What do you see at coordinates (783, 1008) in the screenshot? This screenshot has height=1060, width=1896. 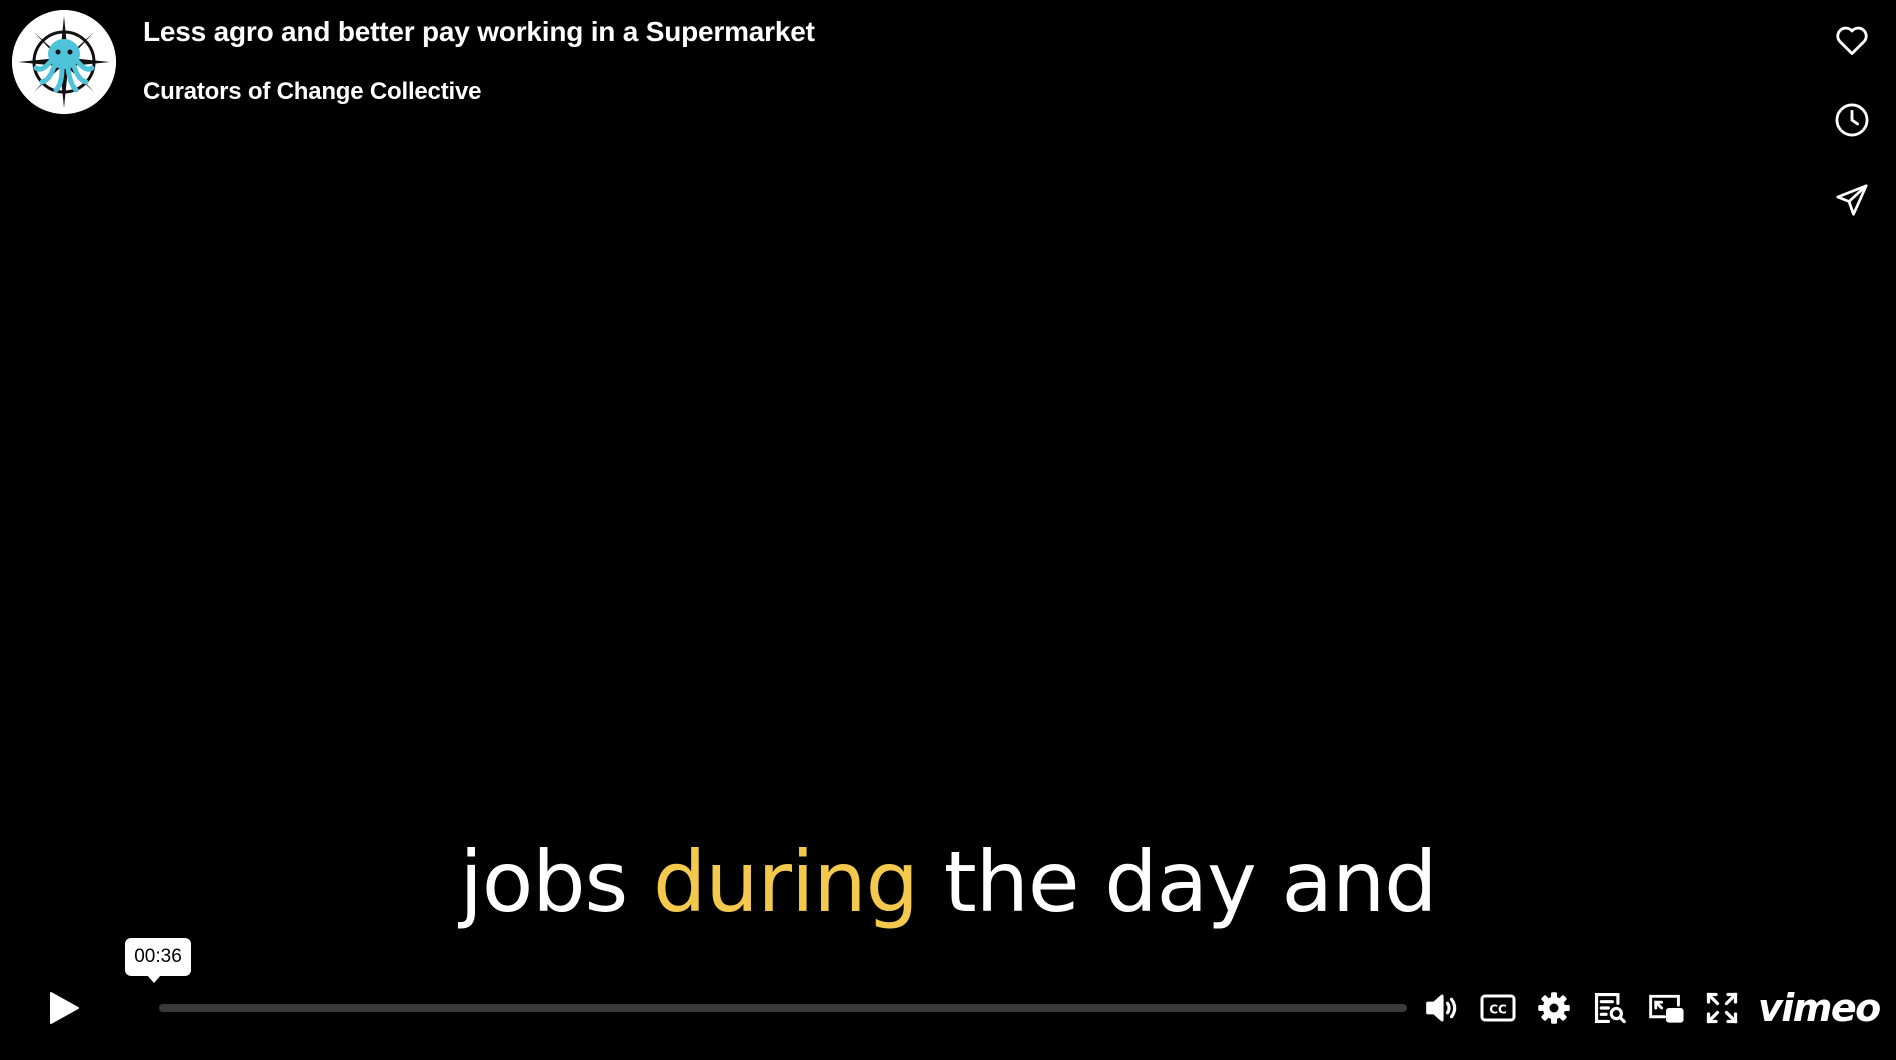 I see `progress-bar` at bounding box center [783, 1008].